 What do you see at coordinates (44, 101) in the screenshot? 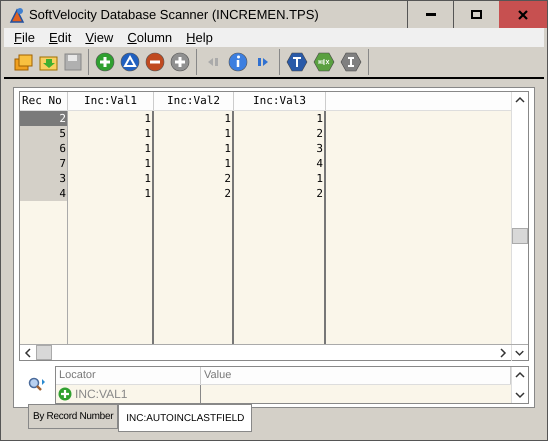
I see `column-header: Rec No` at bounding box center [44, 101].